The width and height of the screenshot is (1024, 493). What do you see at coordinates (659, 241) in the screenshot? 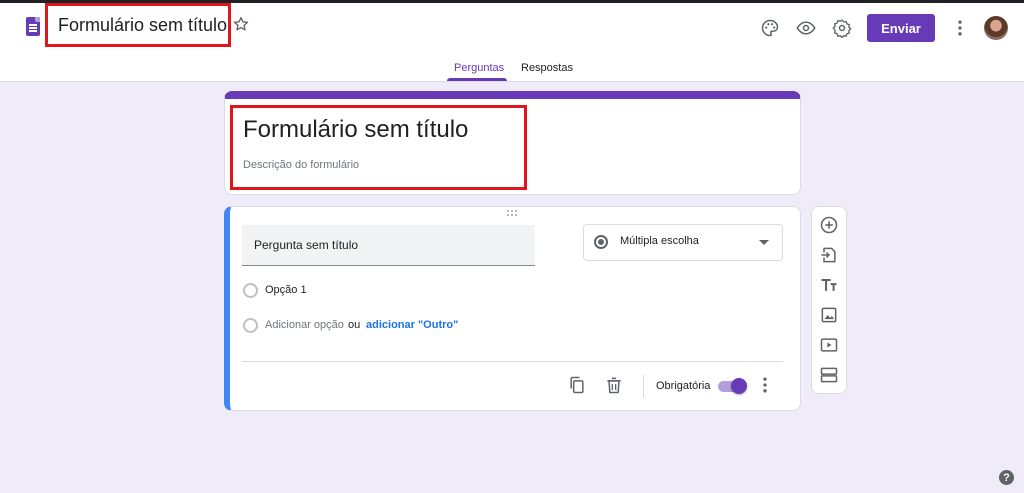
I see `question-type-label: Múltipla escolha` at bounding box center [659, 241].